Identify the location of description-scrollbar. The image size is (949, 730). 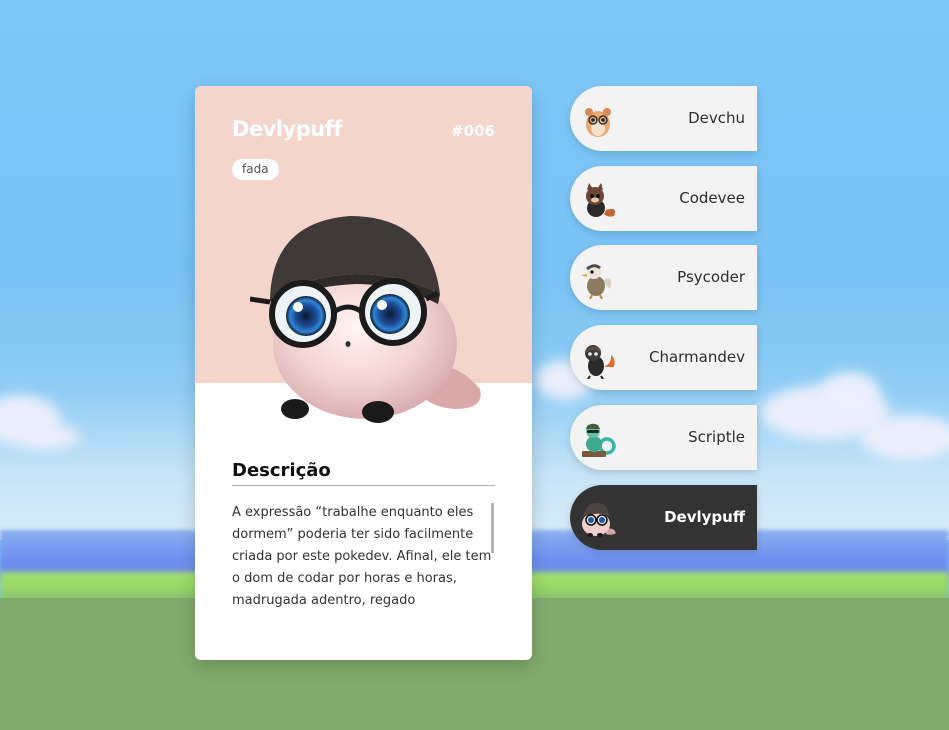
(492, 528).